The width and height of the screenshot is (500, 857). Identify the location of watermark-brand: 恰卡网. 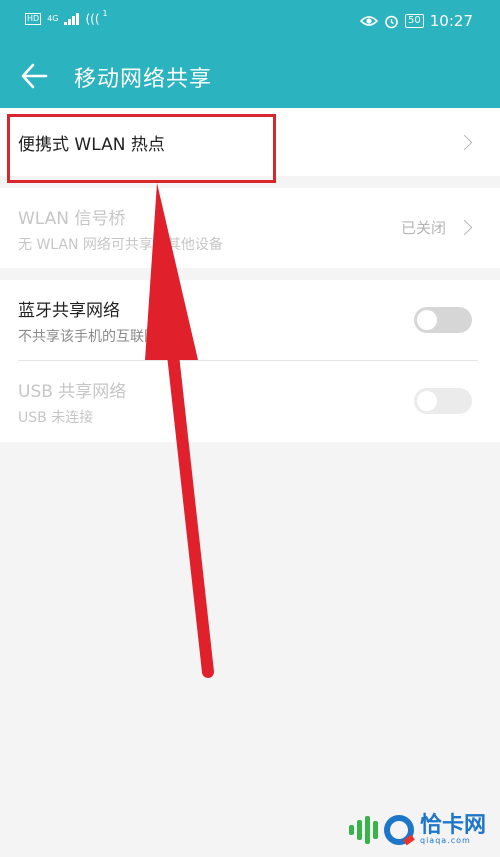
(452, 825).